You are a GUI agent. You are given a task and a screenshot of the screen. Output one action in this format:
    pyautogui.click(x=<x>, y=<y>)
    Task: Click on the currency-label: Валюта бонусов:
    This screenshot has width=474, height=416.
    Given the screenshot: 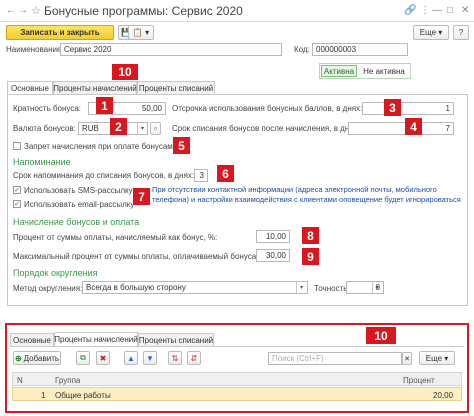 What is the action you would take?
    pyautogui.click(x=44, y=128)
    